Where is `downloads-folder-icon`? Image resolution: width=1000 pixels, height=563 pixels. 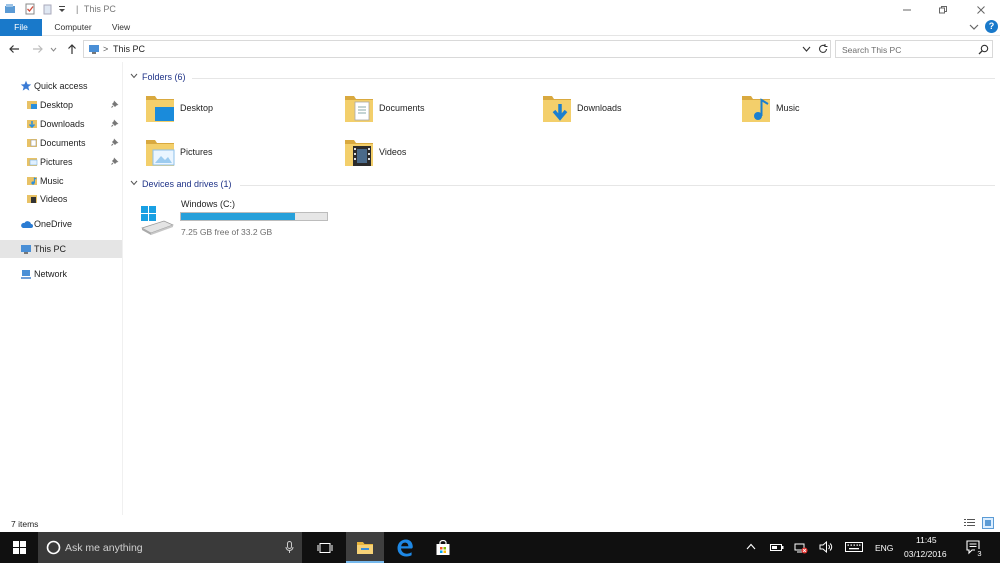
downloads-folder-icon is located at coordinates (557, 107).